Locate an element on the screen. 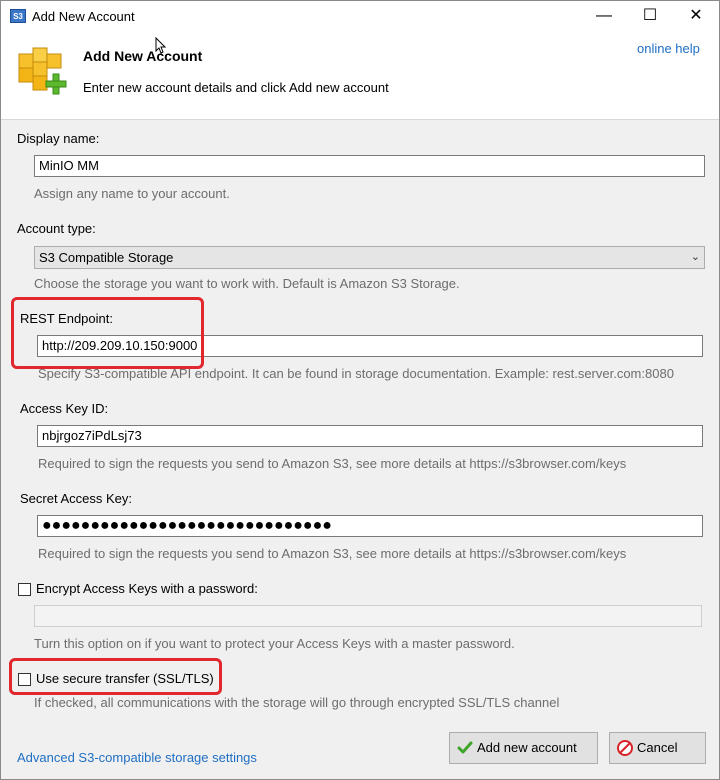  add-new-account-button: Add new account is located at coordinates (523, 748).